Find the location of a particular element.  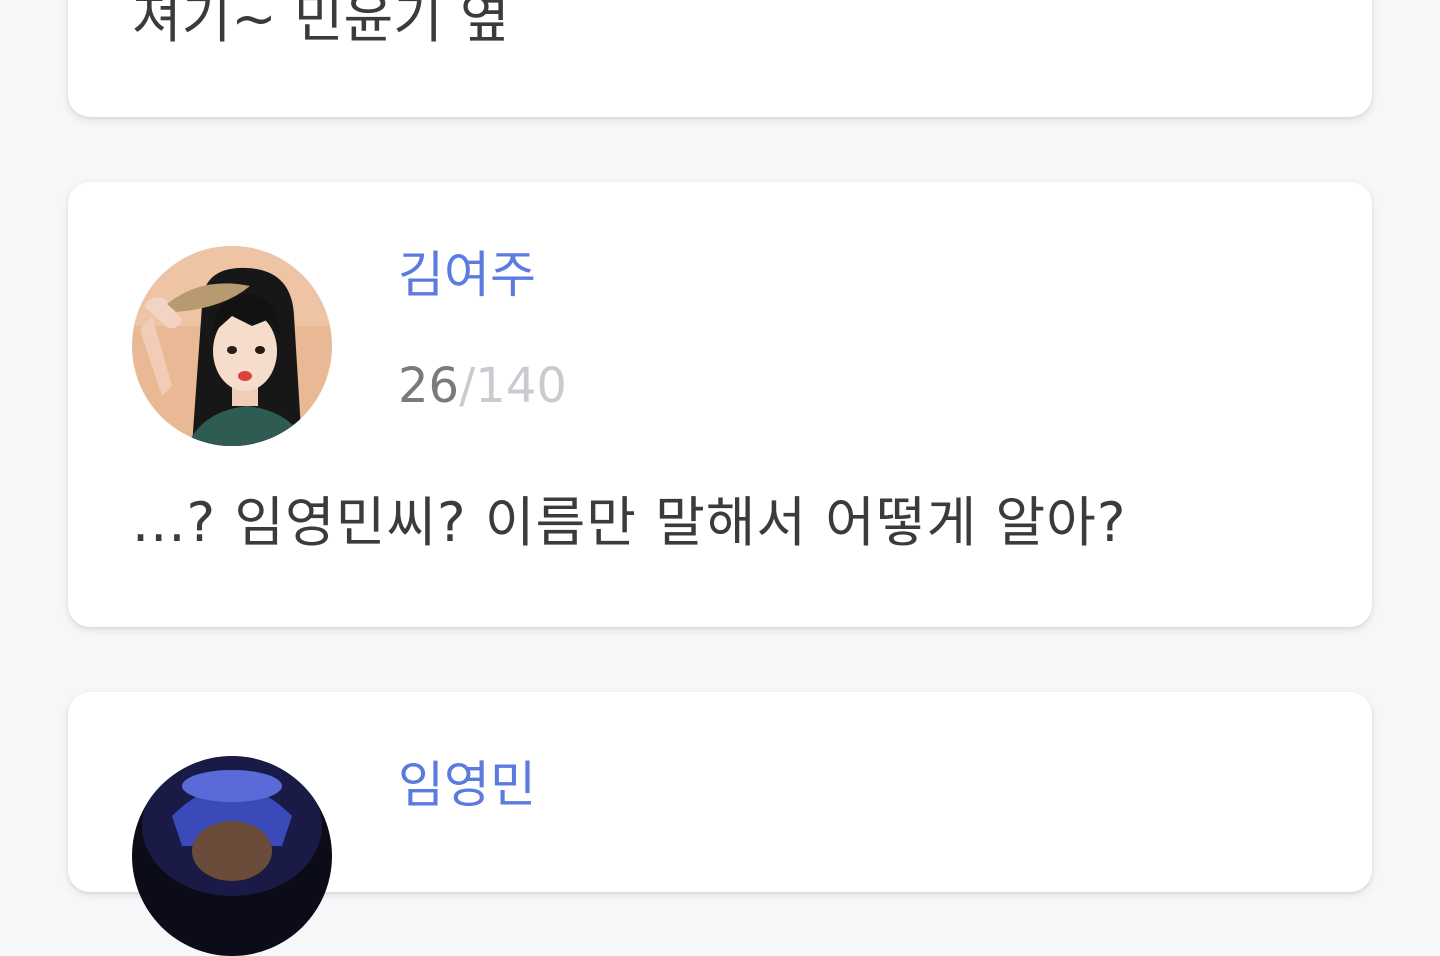

char-max: 140 is located at coordinates (521, 386).